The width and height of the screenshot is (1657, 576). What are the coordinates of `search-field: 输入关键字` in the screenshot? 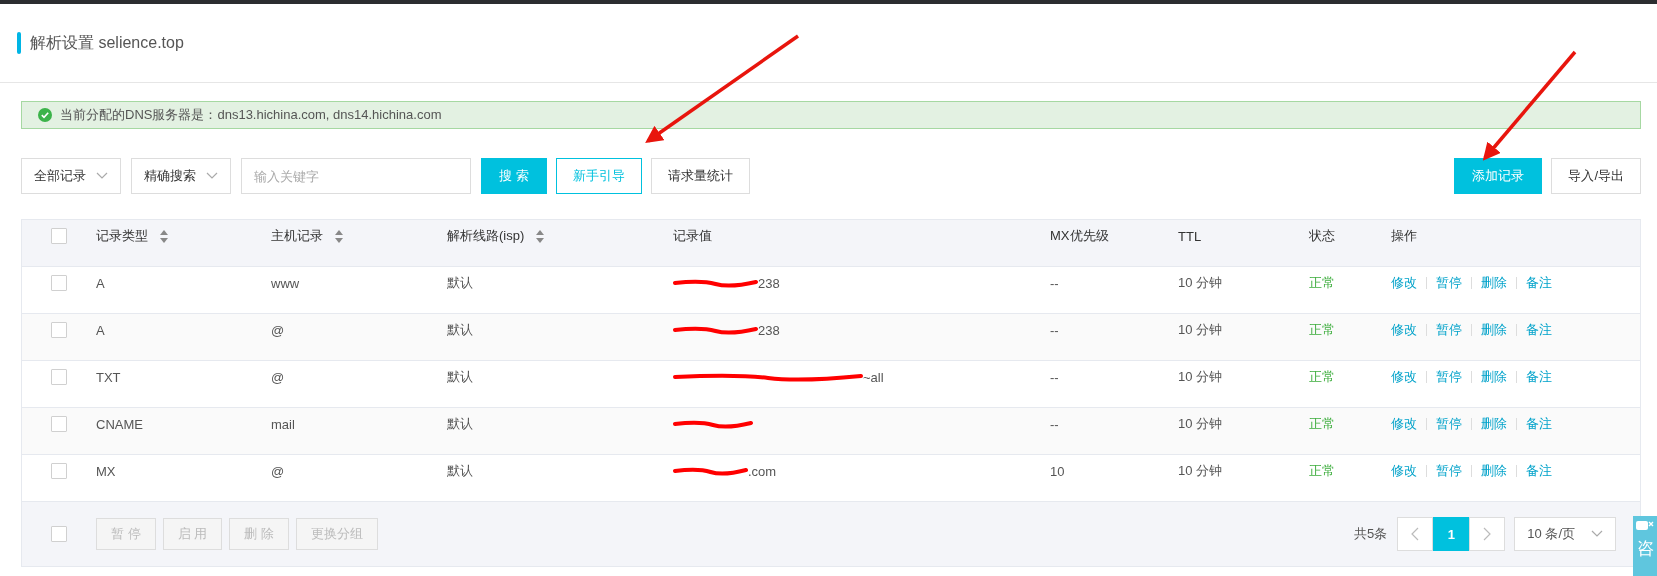 It's located at (356, 176).